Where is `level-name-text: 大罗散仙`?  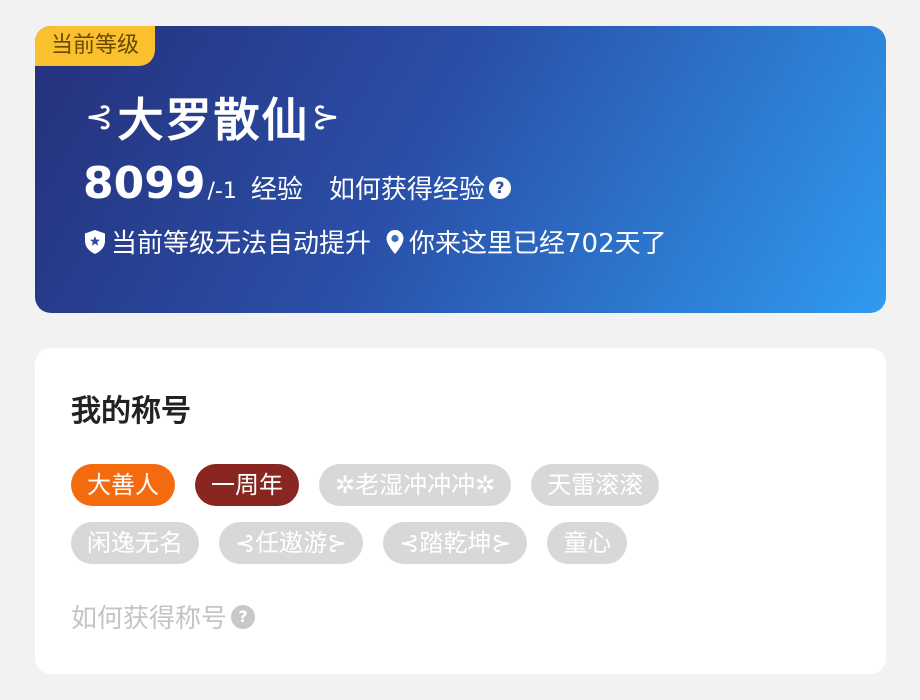
level-name-text: 大罗散仙 is located at coordinates (213, 120).